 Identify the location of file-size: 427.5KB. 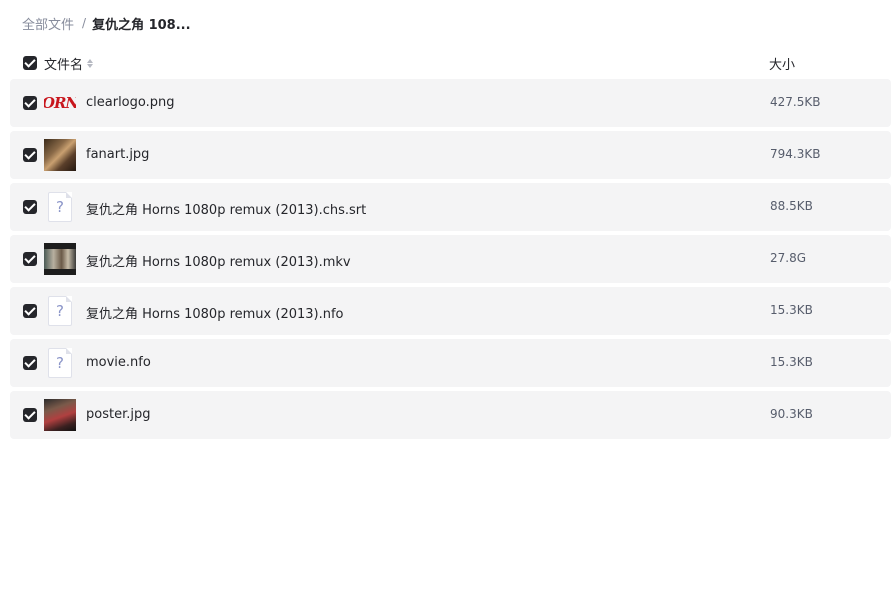
(795, 102).